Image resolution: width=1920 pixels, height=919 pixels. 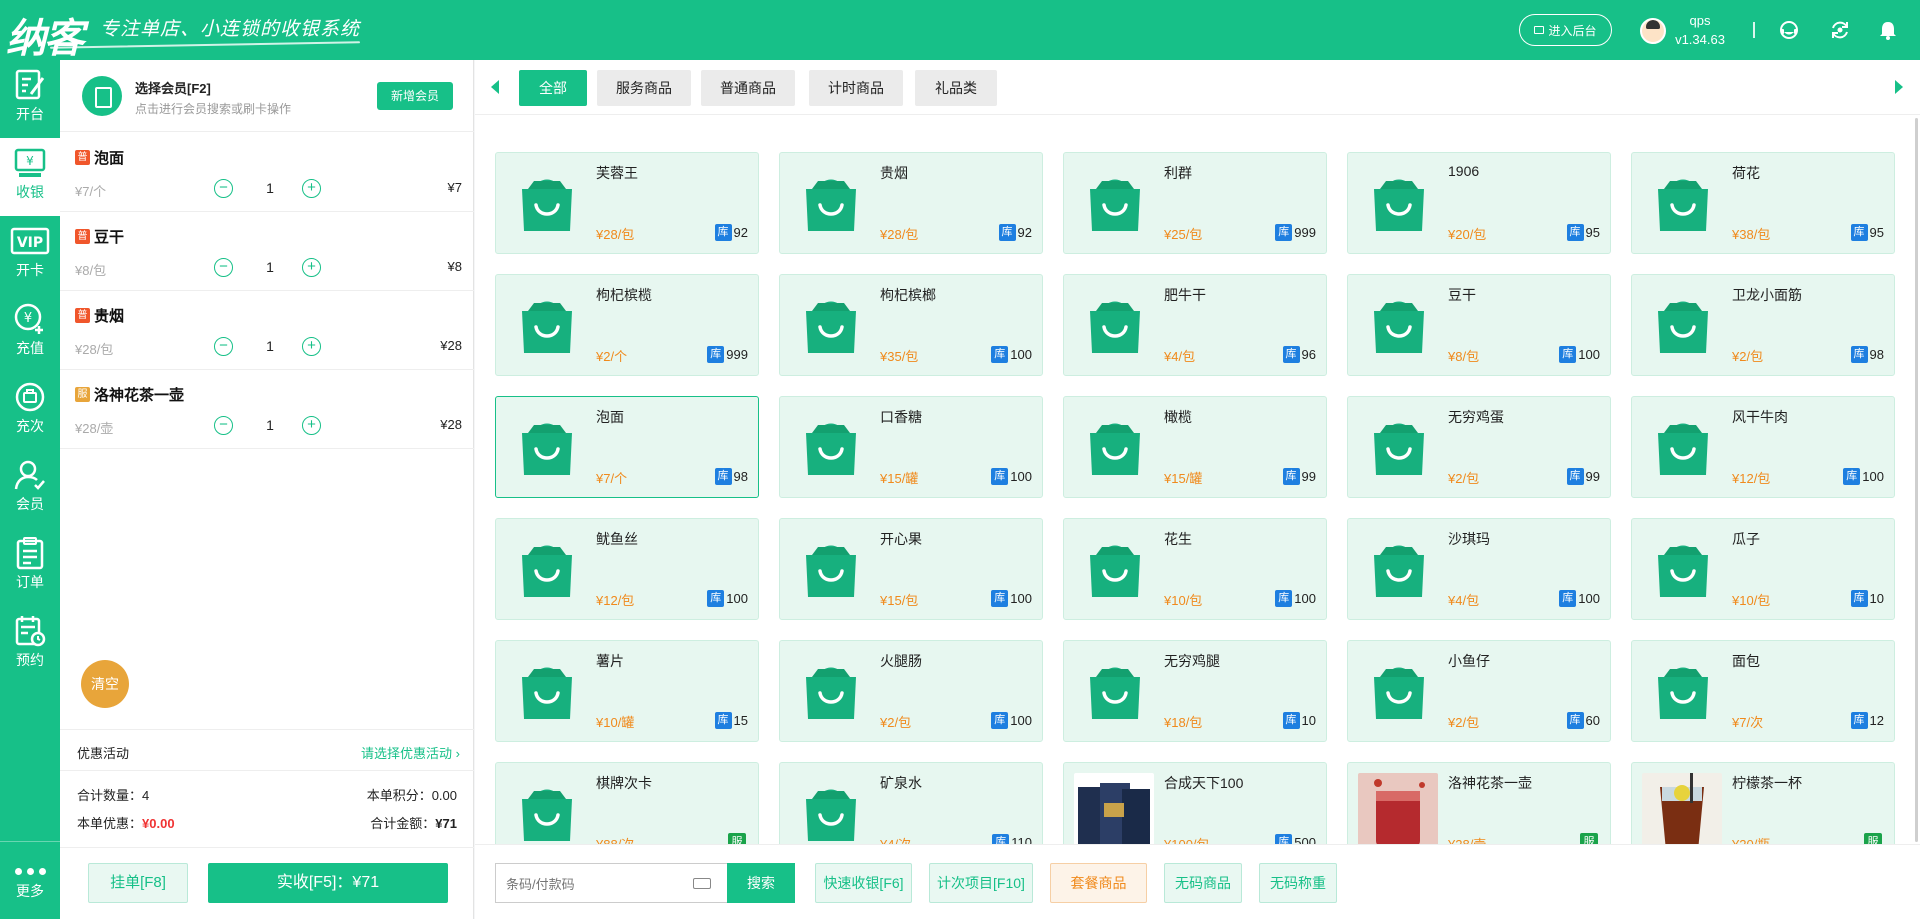 What do you see at coordinates (644, 88) in the screenshot?
I see `tab-service-goods: 服务商品` at bounding box center [644, 88].